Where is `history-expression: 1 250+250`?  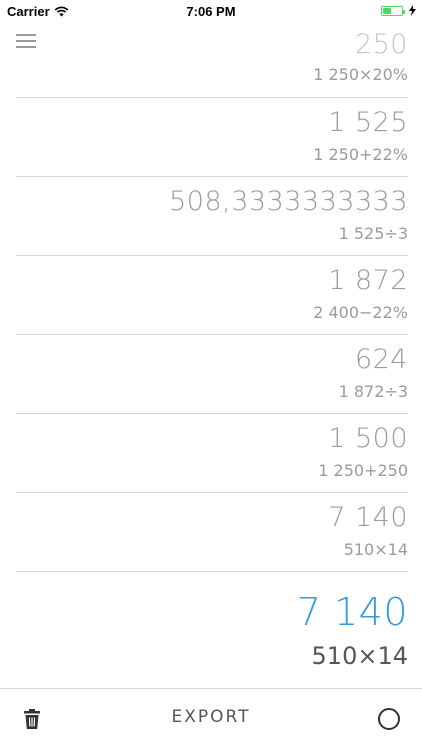 history-expression: 1 250+250 is located at coordinates (363, 470).